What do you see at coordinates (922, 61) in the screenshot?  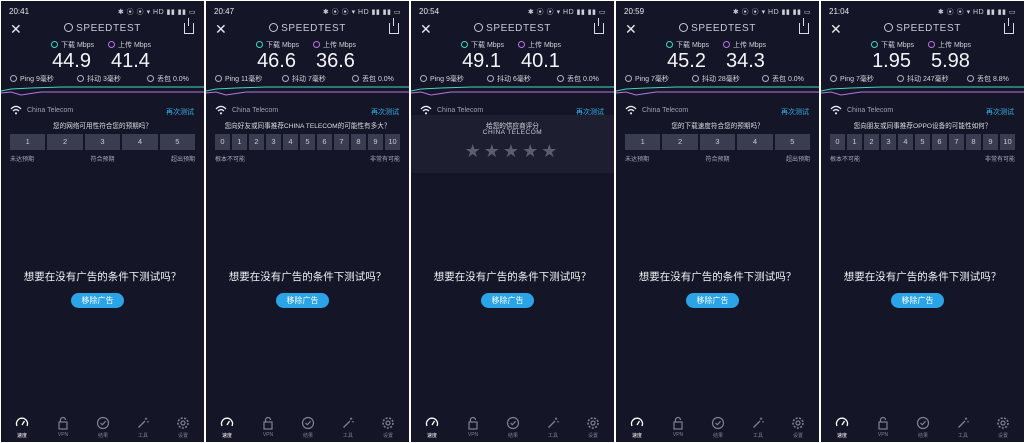 I see `speed-values: 1.95 5.98` at bounding box center [922, 61].